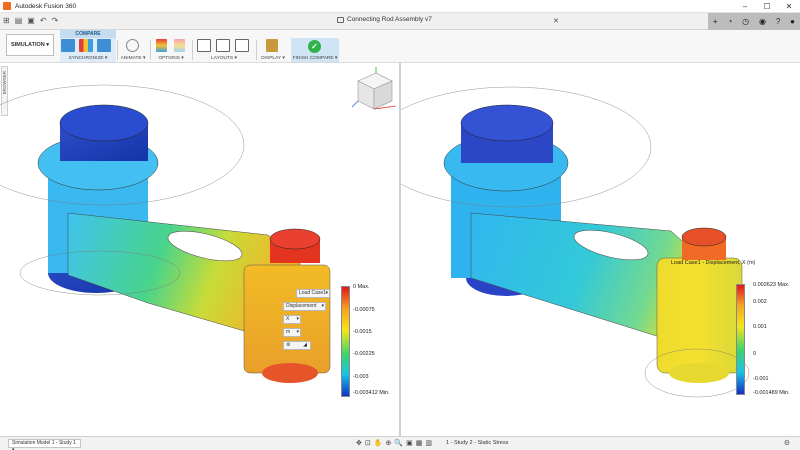 This screenshot has height=450, width=800. Describe the element at coordinates (19, 21) in the screenshot. I see `file-menu-icon: ▤` at that location.